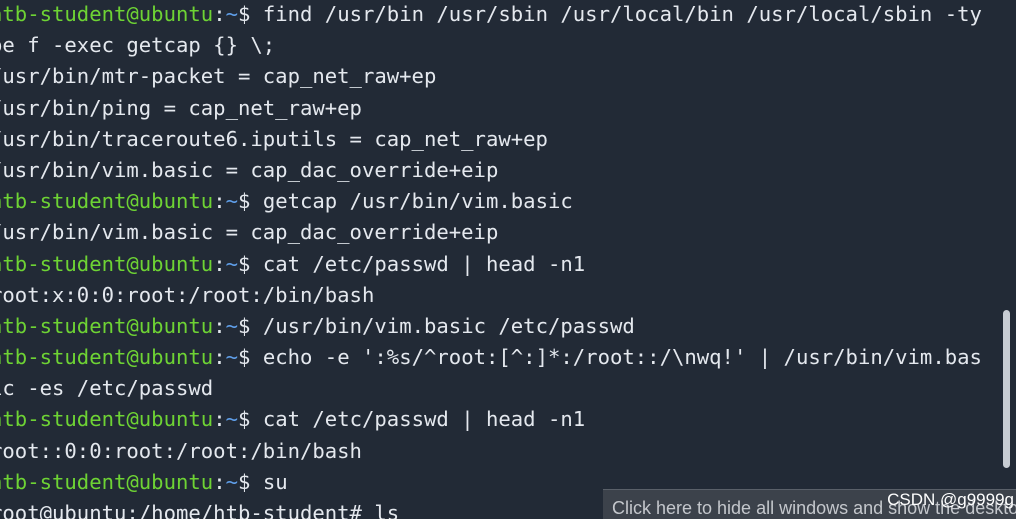 The height and width of the screenshot is (519, 1016). Describe the element at coordinates (181, 450) in the screenshot. I see `output-line: root::0:0:root:/root:/bin/bash` at that location.